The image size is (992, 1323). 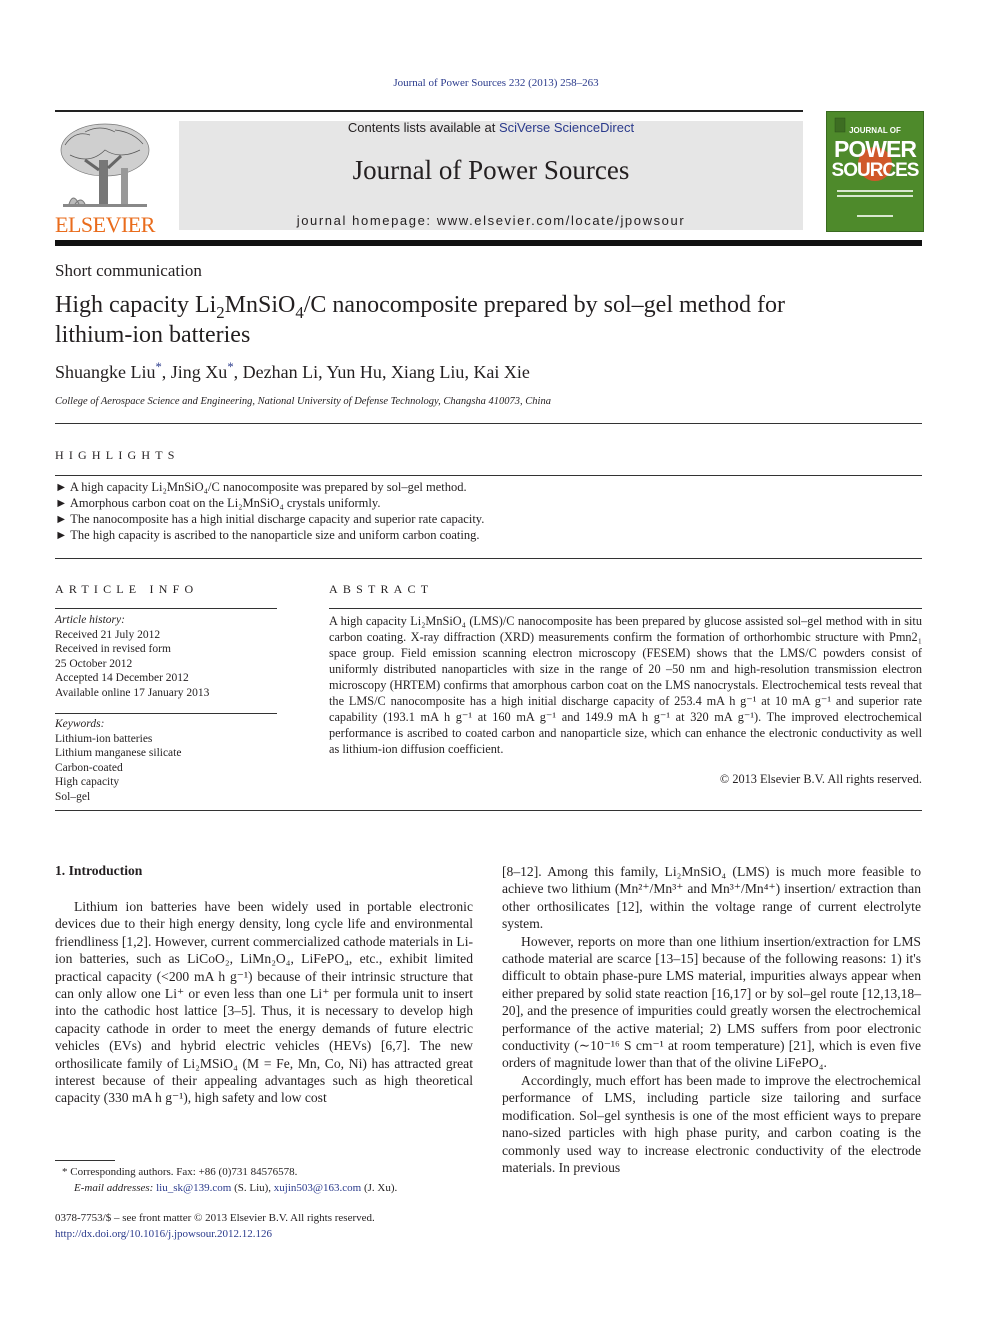 What do you see at coordinates (127, 589) in the screenshot?
I see `article-info-heading: ARTICLE INFO` at bounding box center [127, 589].